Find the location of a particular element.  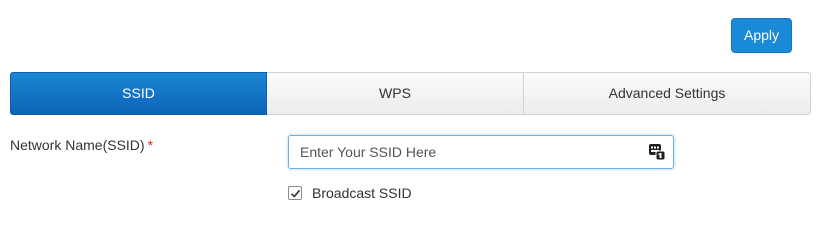

broadcast-ssid-checkbox is located at coordinates (295, 193).